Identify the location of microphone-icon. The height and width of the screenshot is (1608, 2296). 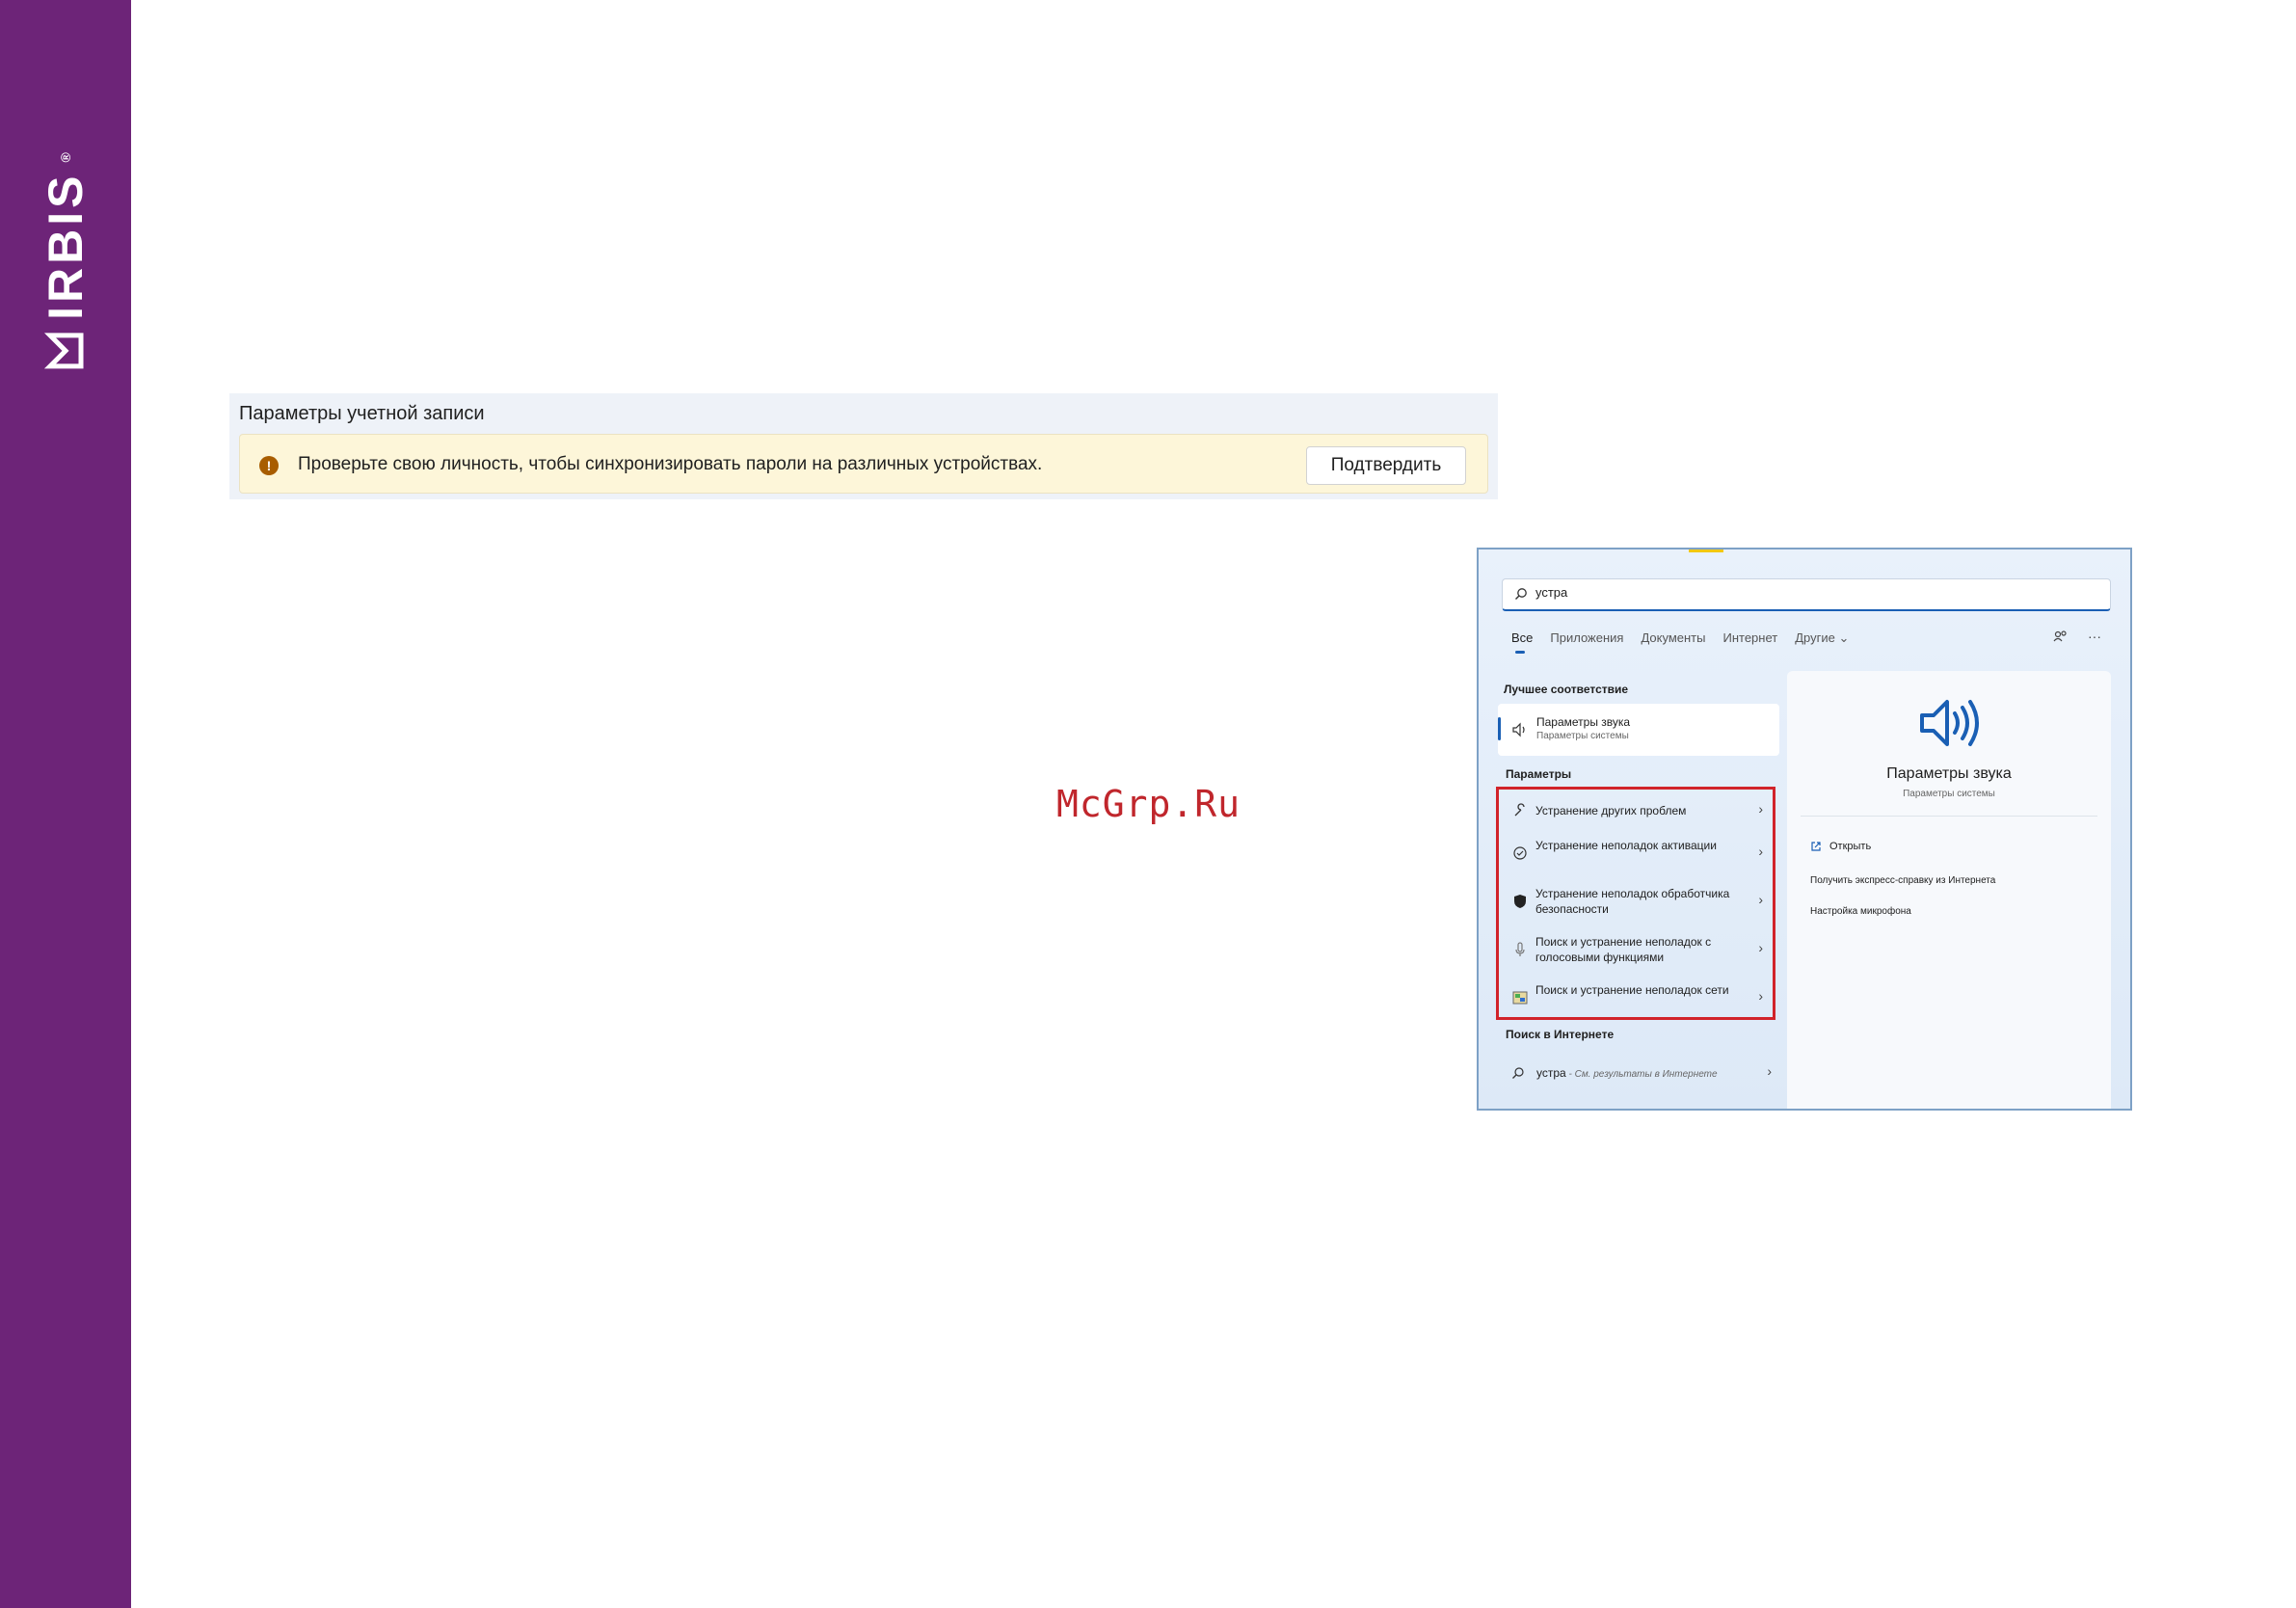
(1520, 949).